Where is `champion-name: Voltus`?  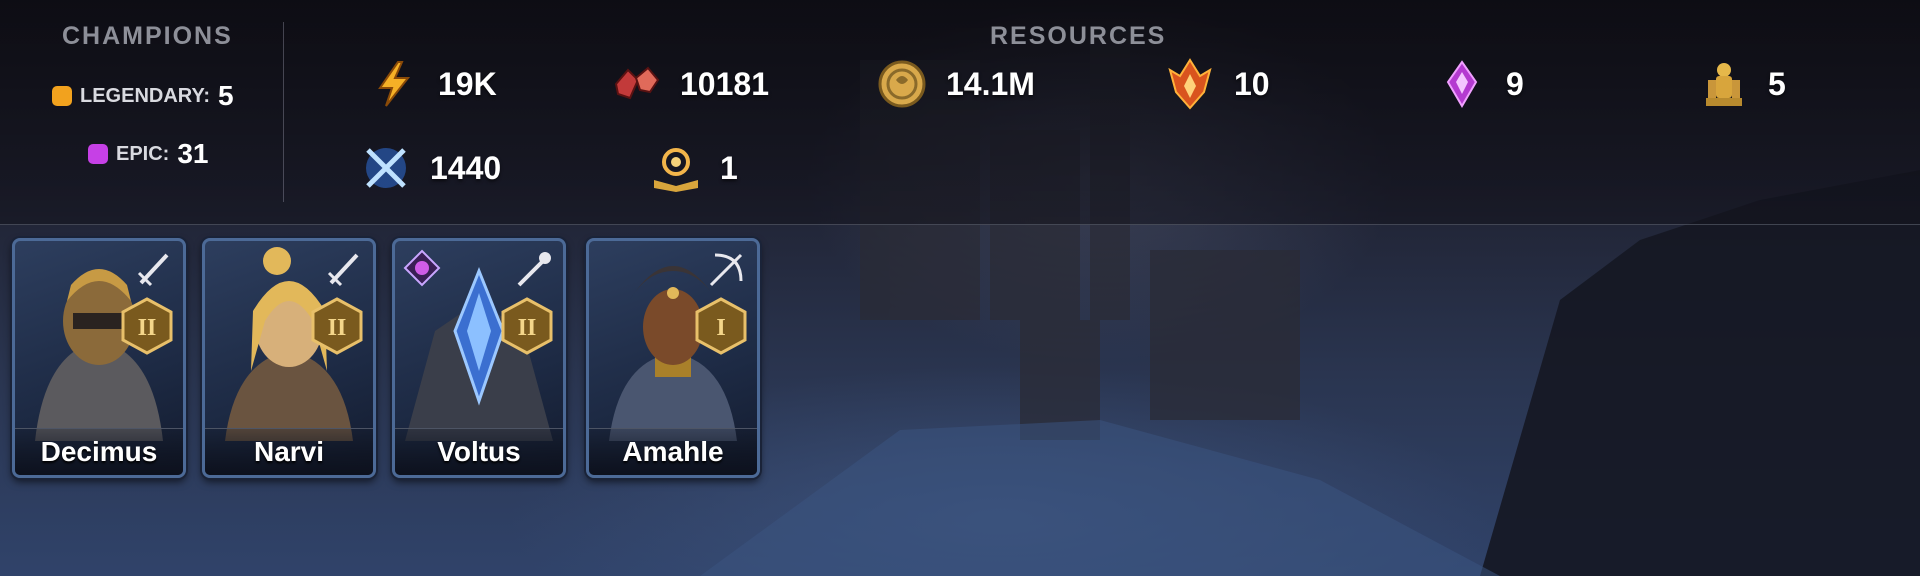
champion-name: Voltus is located at coordinates (479, 451).